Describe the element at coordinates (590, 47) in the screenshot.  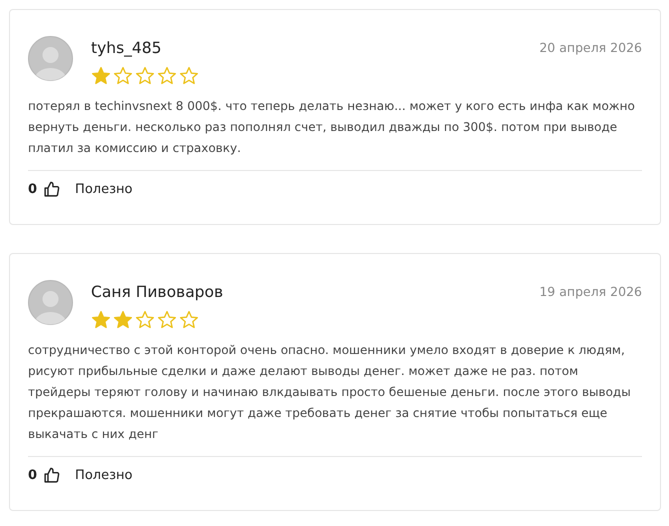
I see `review-date: 20 апреля 2026` at that location.